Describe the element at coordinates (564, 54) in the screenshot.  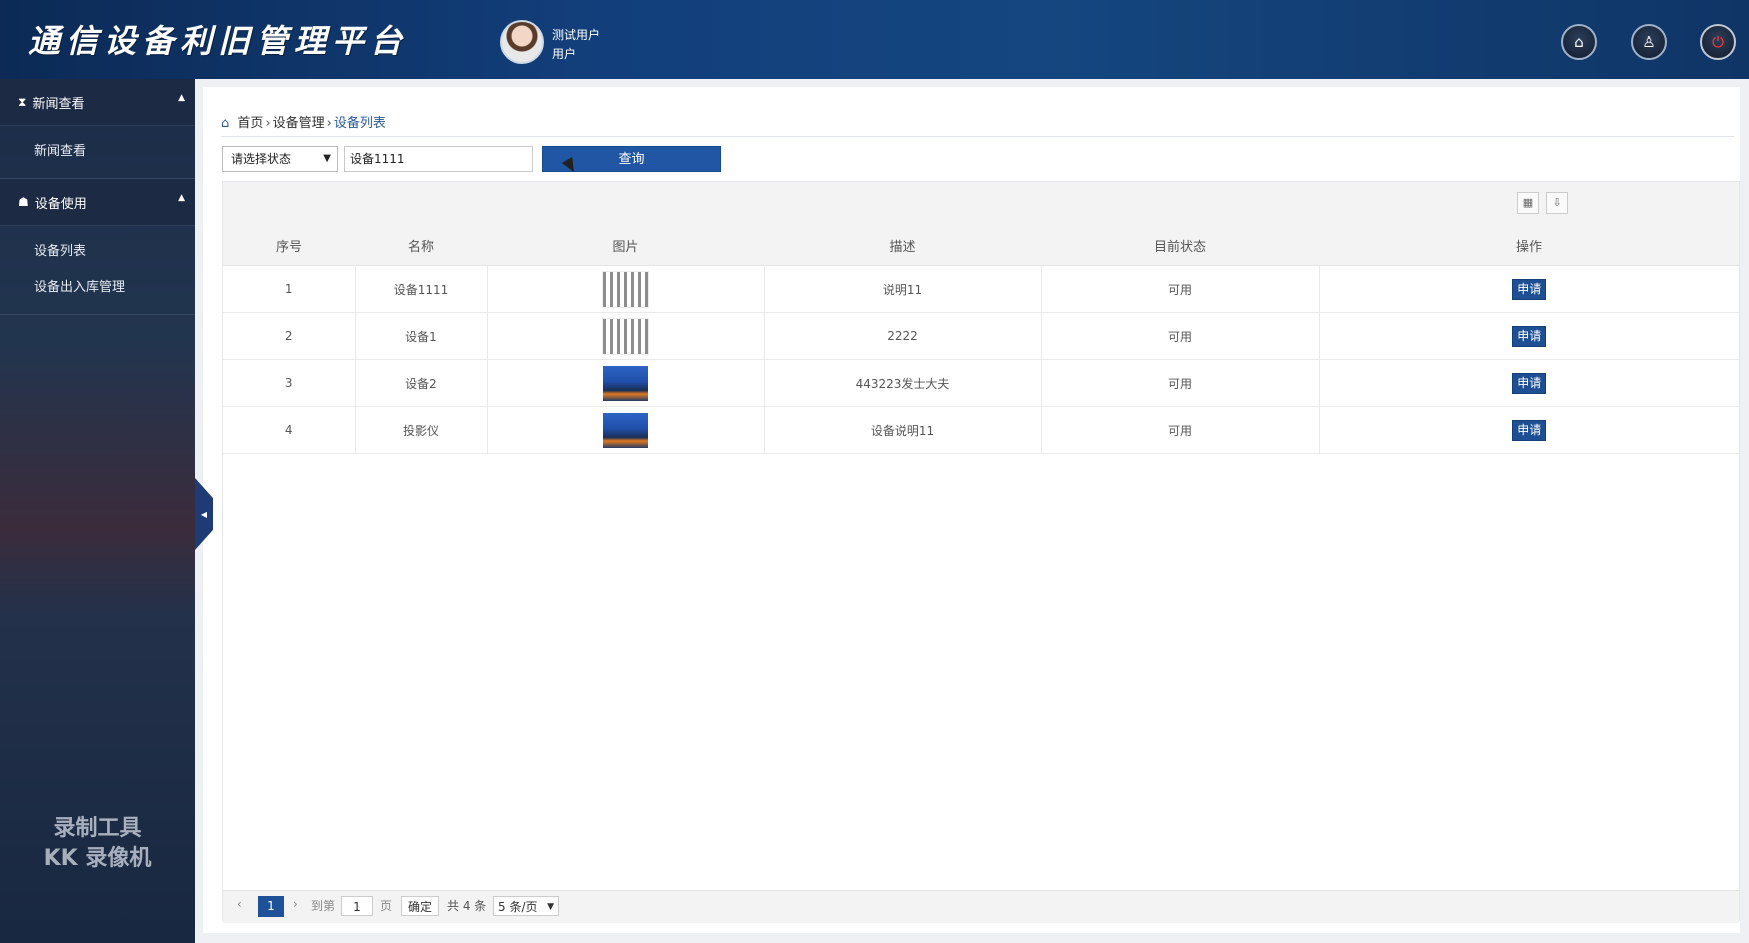
I see `user-role: 用户` at that location.